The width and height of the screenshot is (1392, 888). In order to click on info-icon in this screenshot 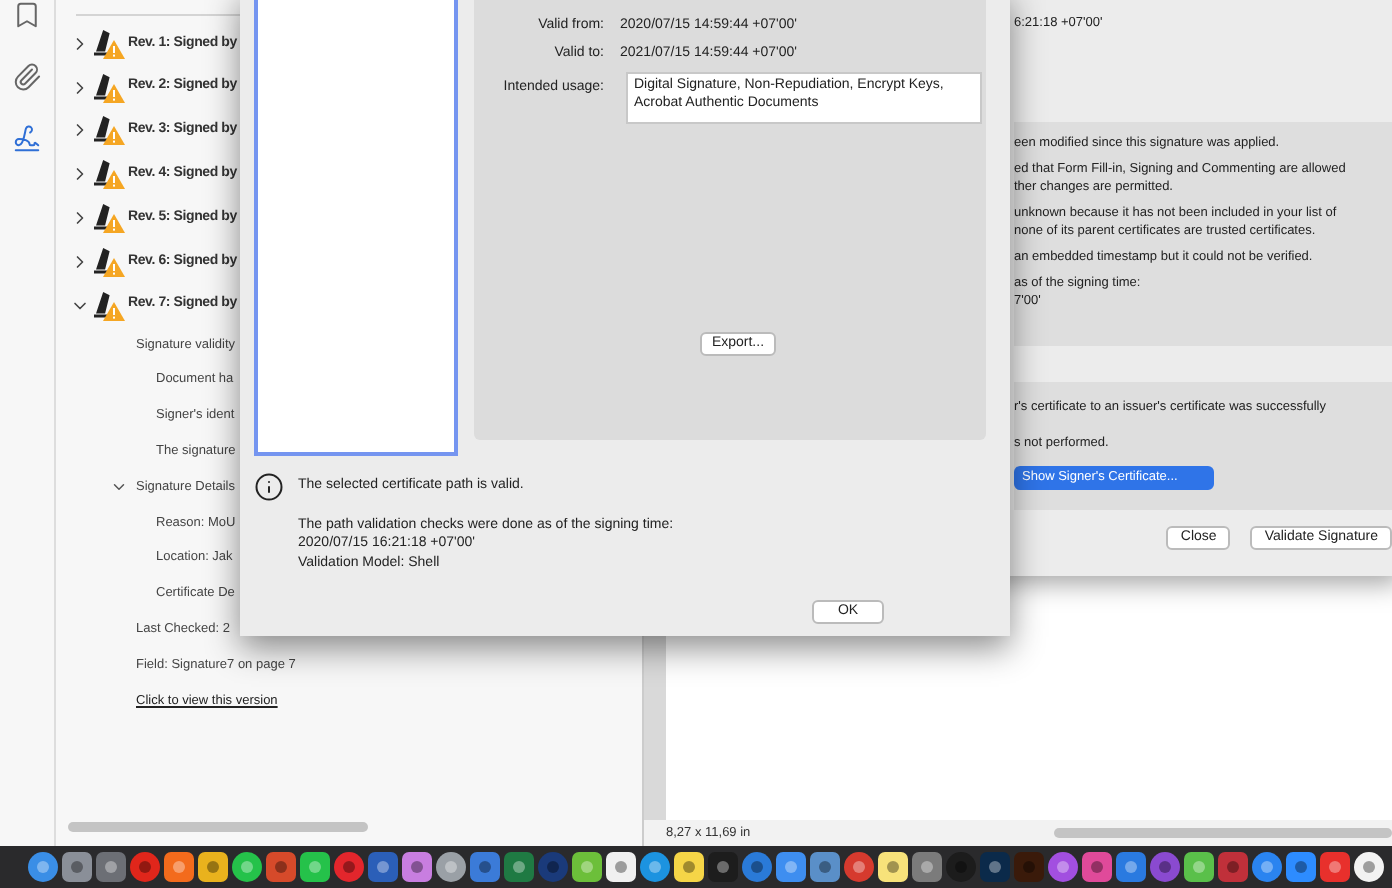, I will do `click(269, 487)`.